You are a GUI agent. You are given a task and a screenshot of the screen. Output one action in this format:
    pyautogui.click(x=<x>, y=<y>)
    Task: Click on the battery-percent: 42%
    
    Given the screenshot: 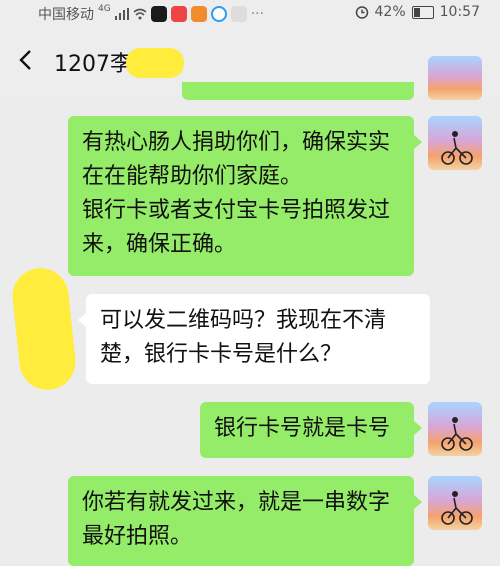 What is the action you would take?
    pyautogui.click(x=390, y=12)
    